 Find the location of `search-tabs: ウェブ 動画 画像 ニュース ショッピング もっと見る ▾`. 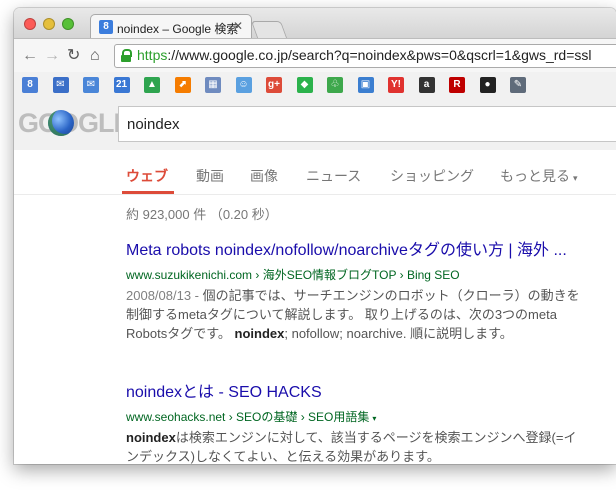

search-tabs: ウェブ 動画 画像 ニュース ショッピング もっと見る ▾ is located at coordinates (315, 172).